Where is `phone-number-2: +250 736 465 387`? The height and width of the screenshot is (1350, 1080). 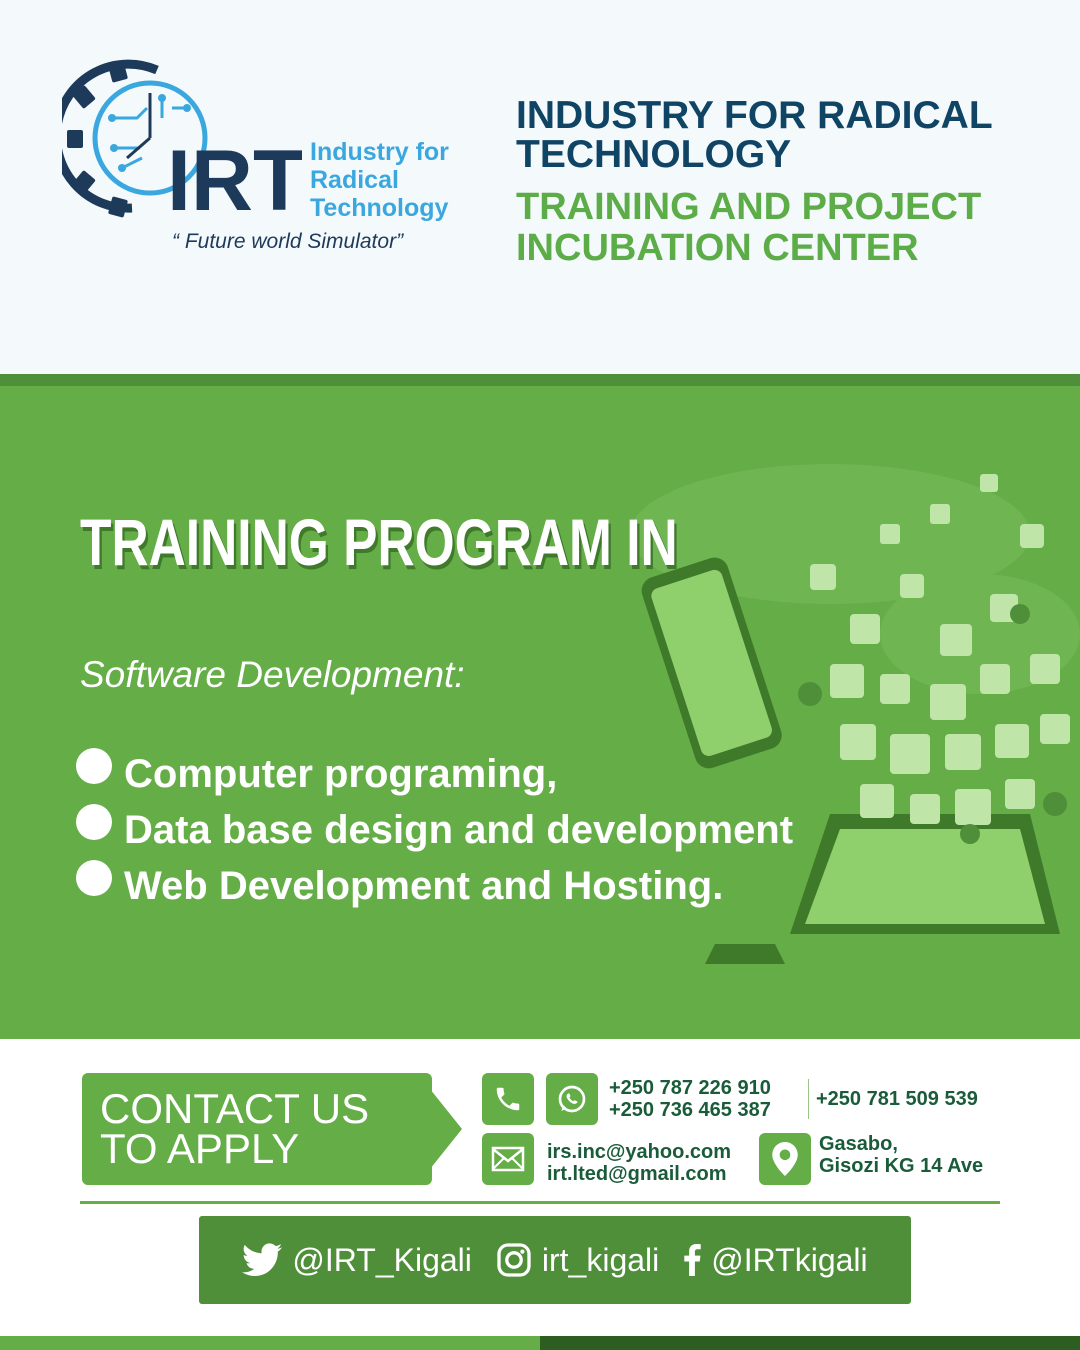 phone-number-2: +250 736 465 387 is located at coordinates (690, 1110).